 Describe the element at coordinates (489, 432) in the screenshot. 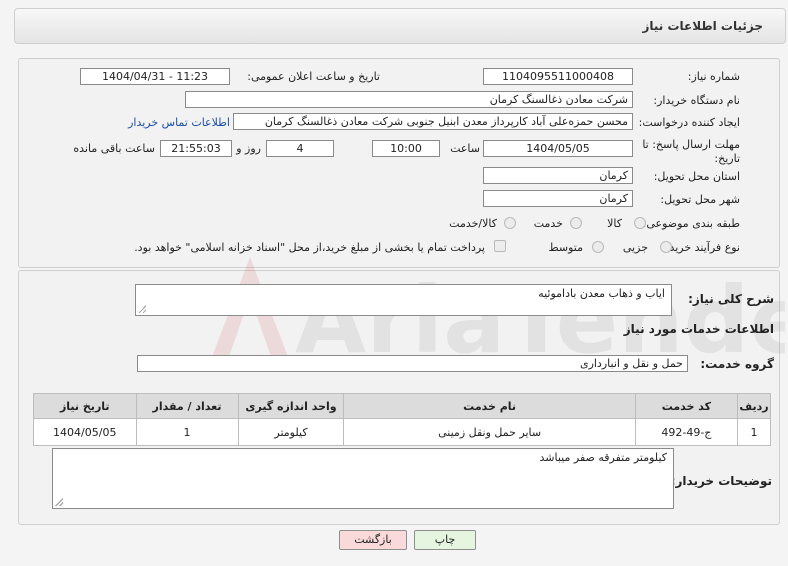

I see `cell-service-name: سایر حمل ونقل زمینی` at that location.